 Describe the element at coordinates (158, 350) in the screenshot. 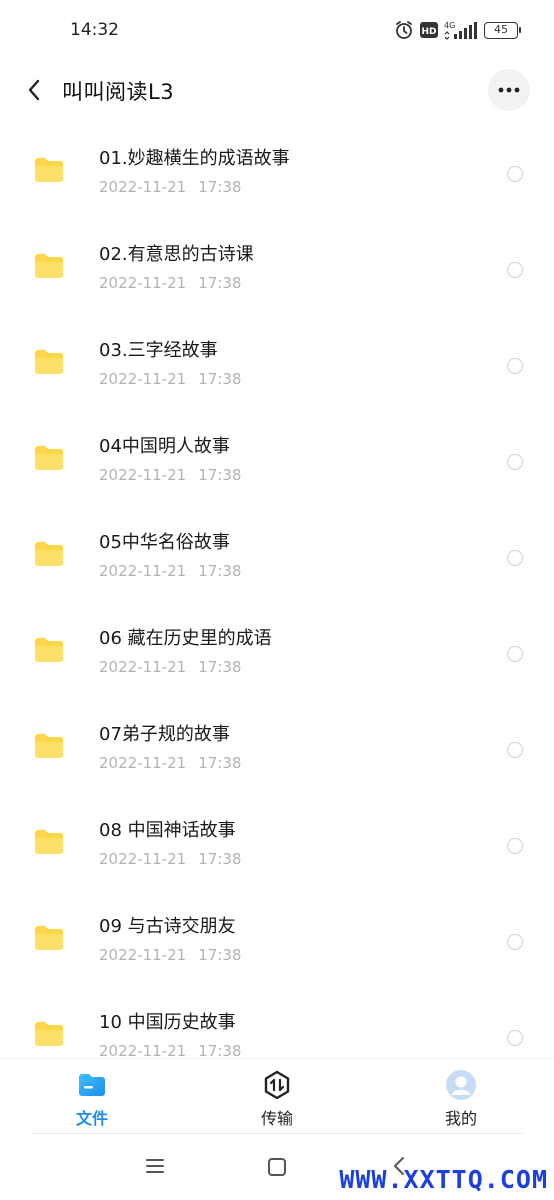

I see `file-name: 03.三字经故事` at that location.